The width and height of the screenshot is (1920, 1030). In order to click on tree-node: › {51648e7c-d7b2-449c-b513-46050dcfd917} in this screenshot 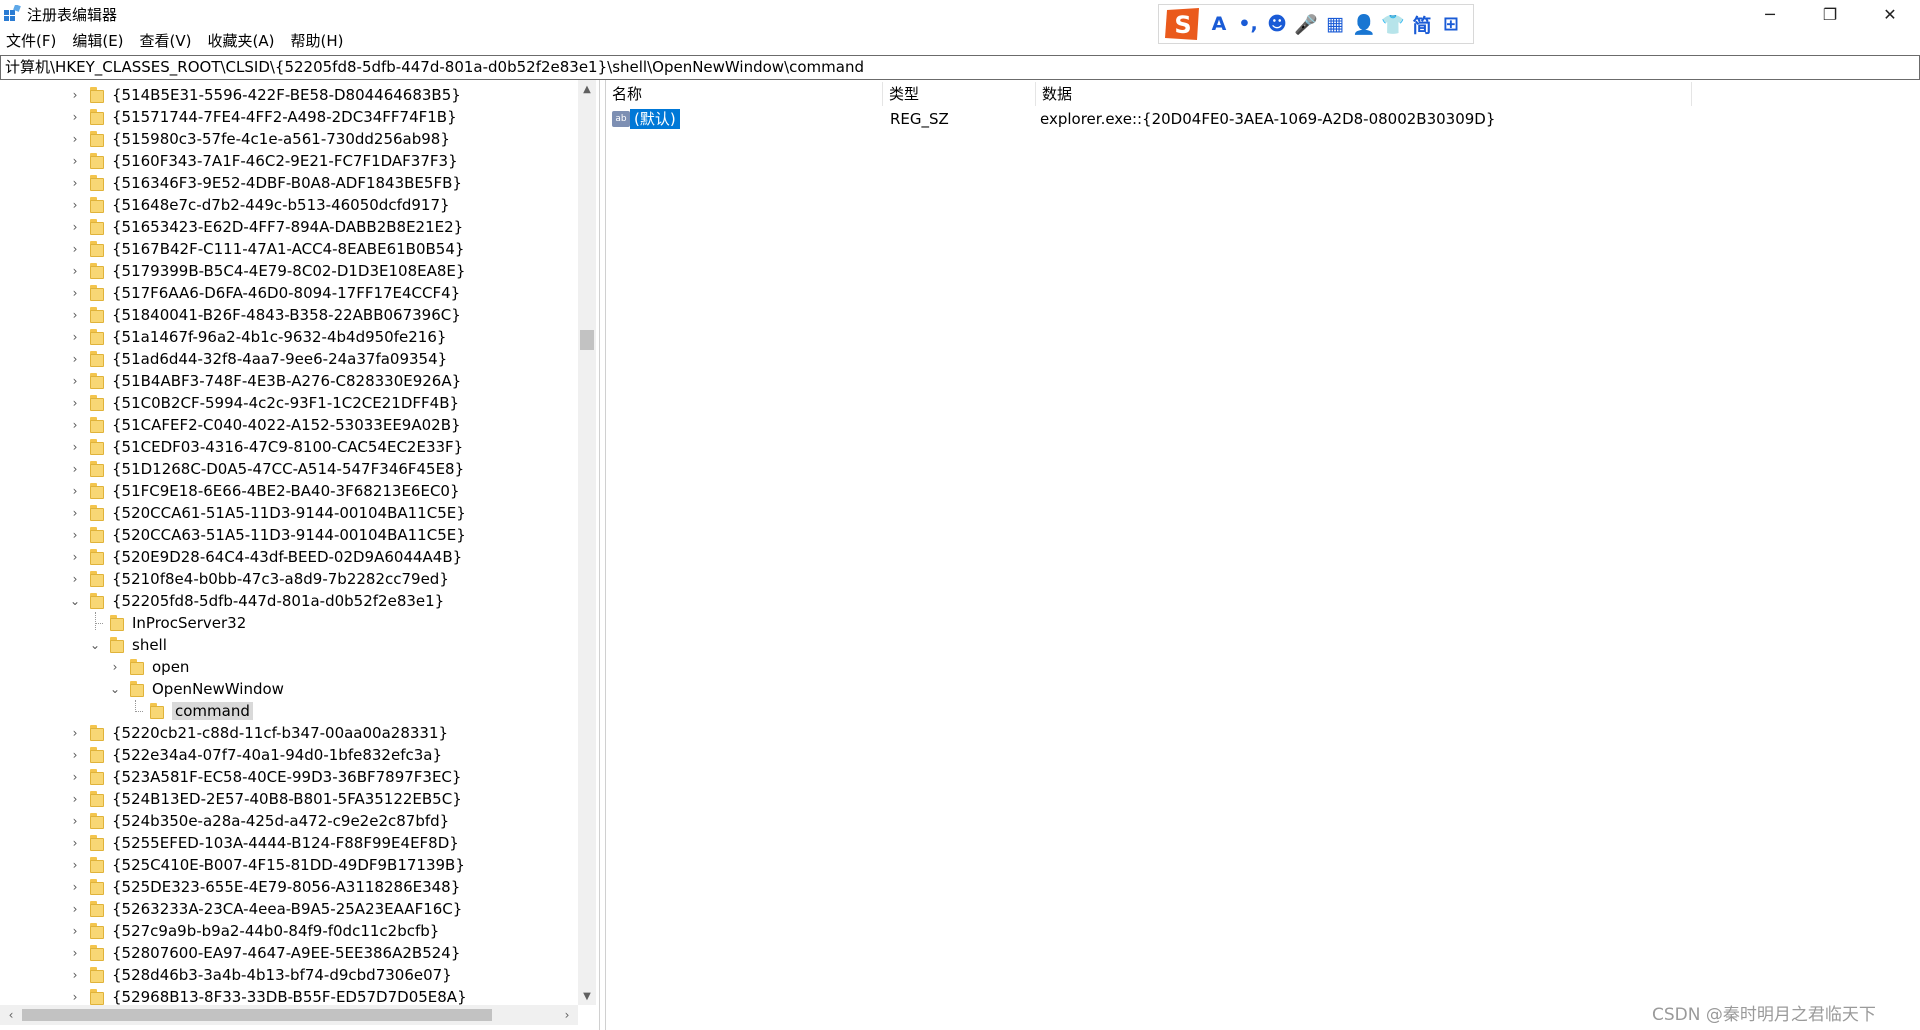, I will do `click(259, 205)`.